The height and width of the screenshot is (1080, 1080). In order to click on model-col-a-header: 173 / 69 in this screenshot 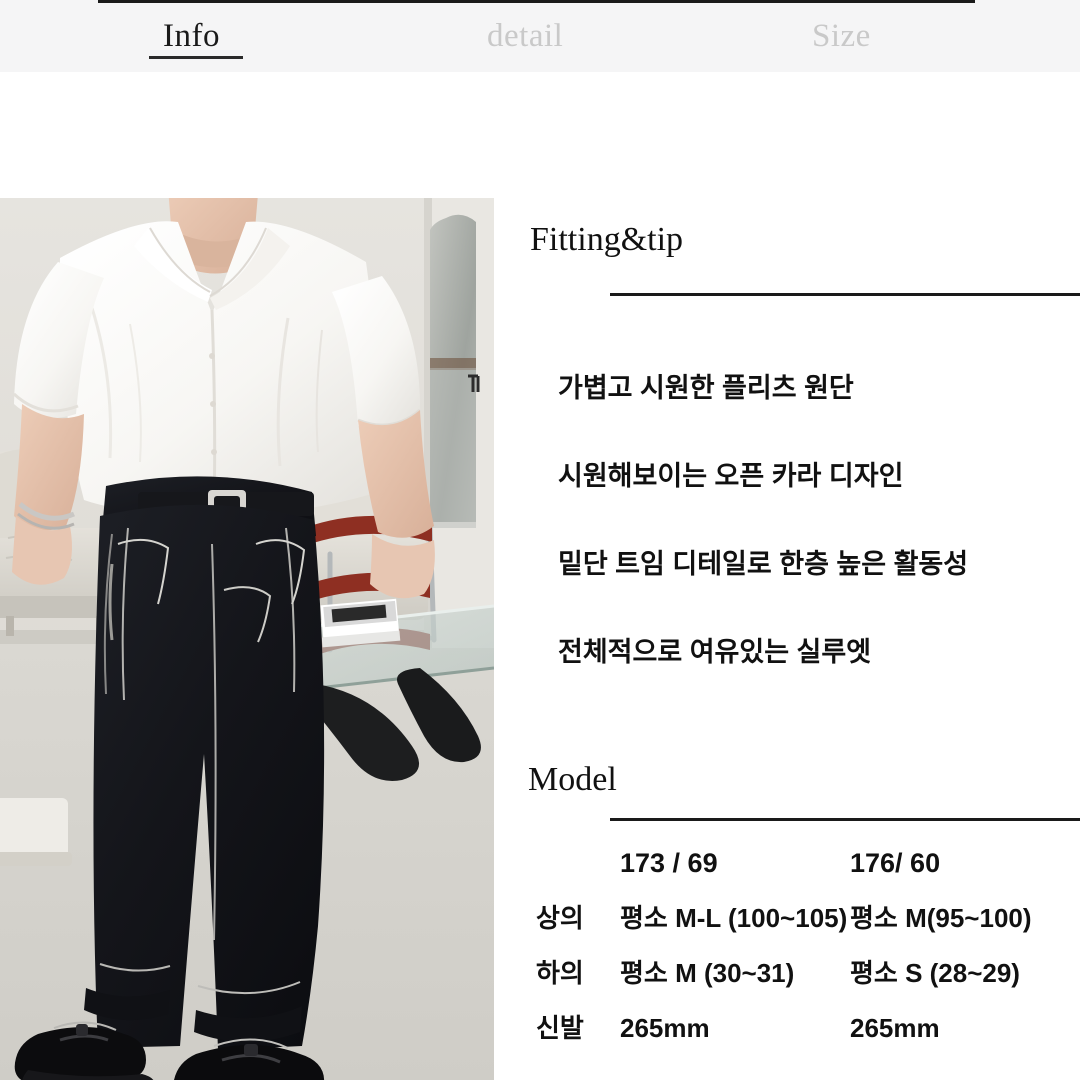, I will do `click(669, 863)`.